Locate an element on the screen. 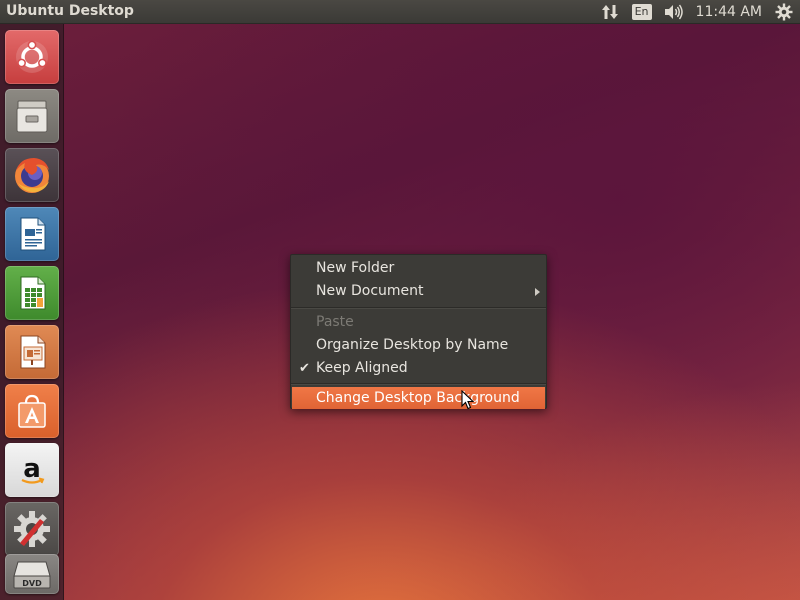 Image resolution: width=800 pixels, height=600 pixels. network-transfer-icon is located at coordinates (610, 12).